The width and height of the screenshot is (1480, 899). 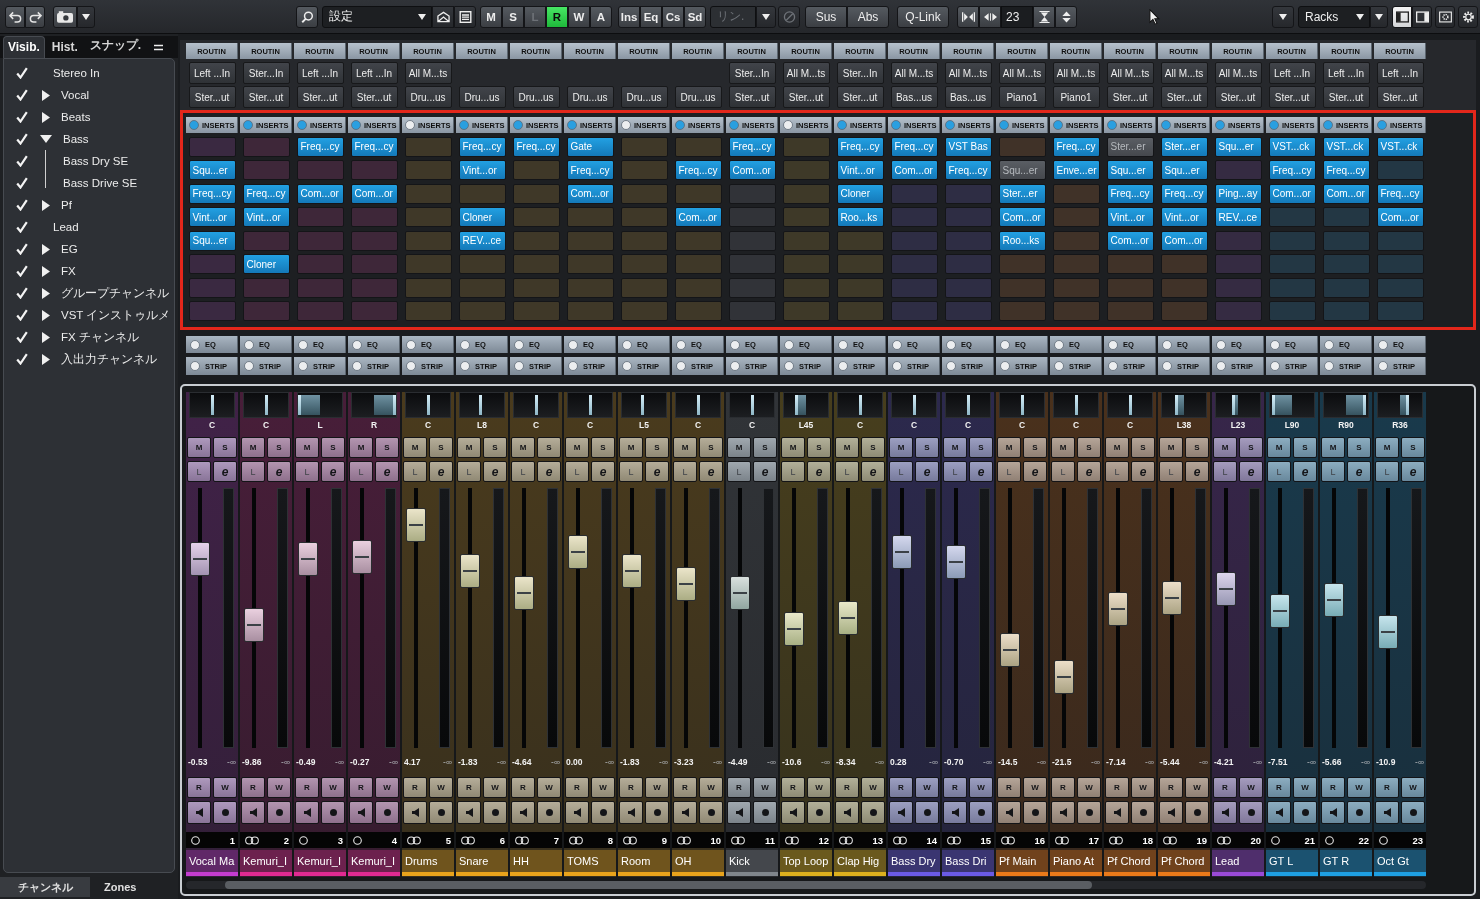 I want to click on redo-button, so click(x=35, y=16).